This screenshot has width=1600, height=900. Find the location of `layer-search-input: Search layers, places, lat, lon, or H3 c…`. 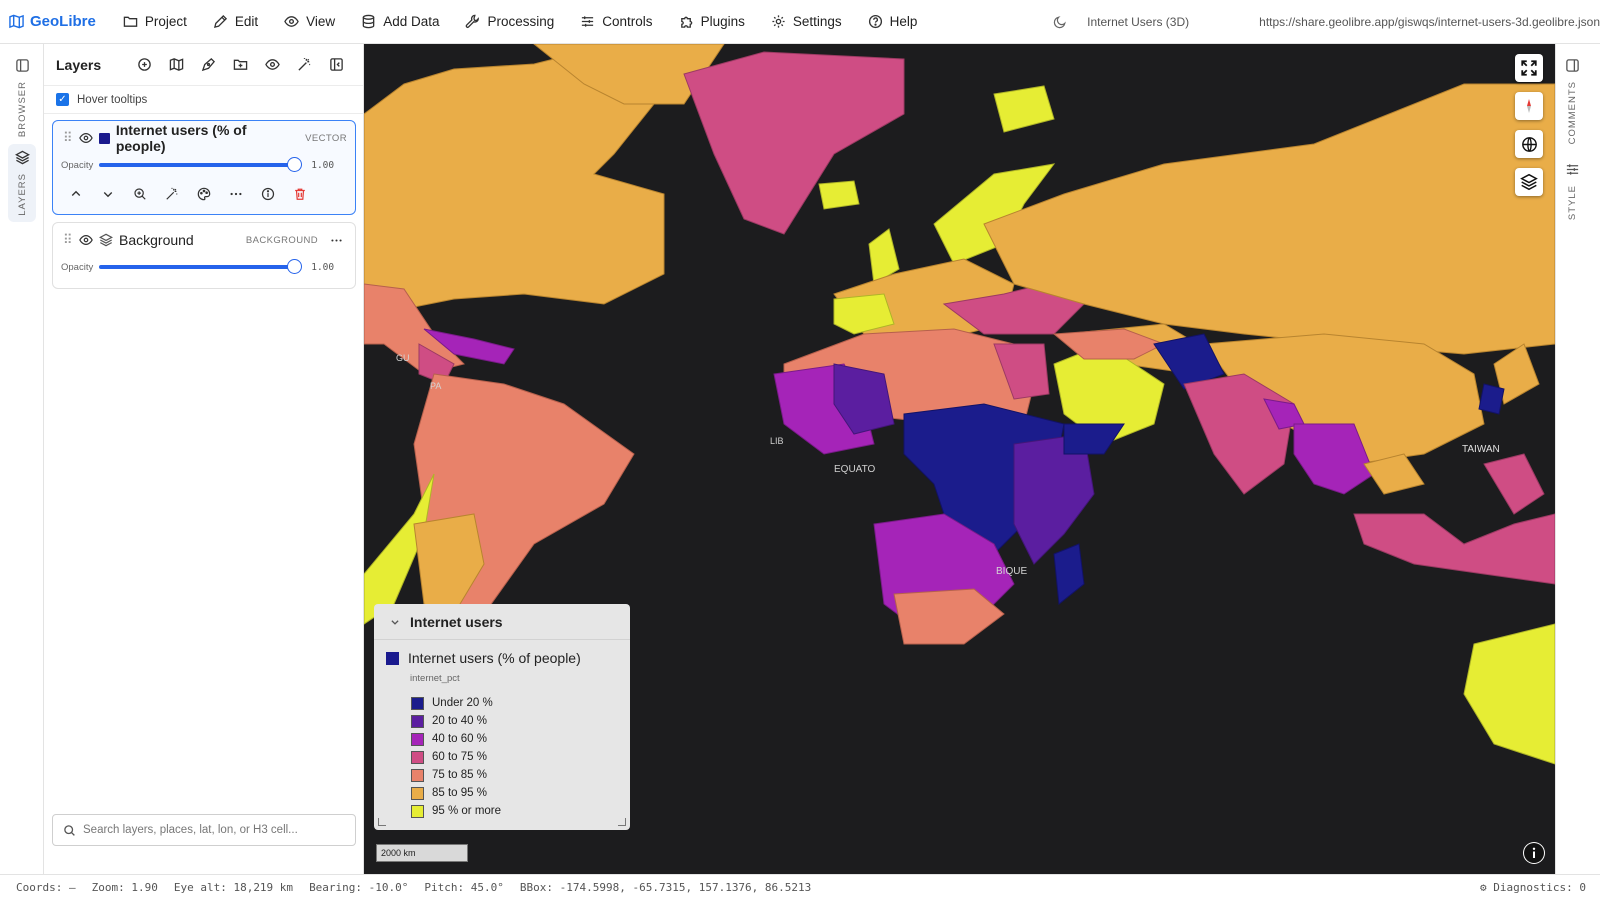

layer-search-input: Search layers, places, lat, lon, or H3 c… is located at coordinates (204, 830).